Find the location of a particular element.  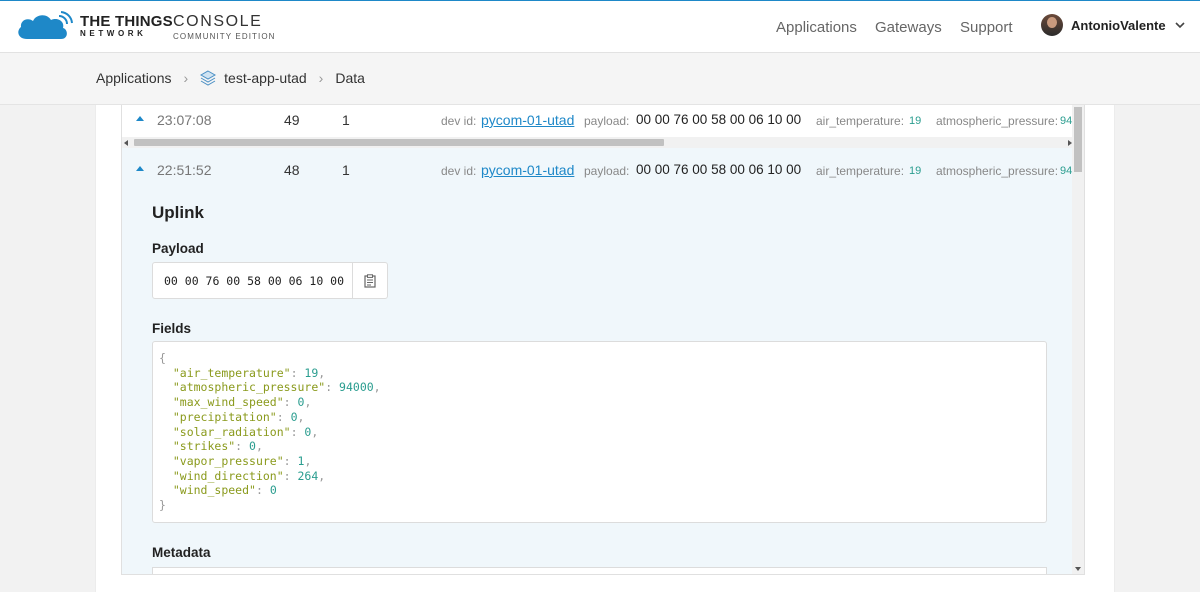

nav-gateways: Gateways is located at coordinates (908, 27).